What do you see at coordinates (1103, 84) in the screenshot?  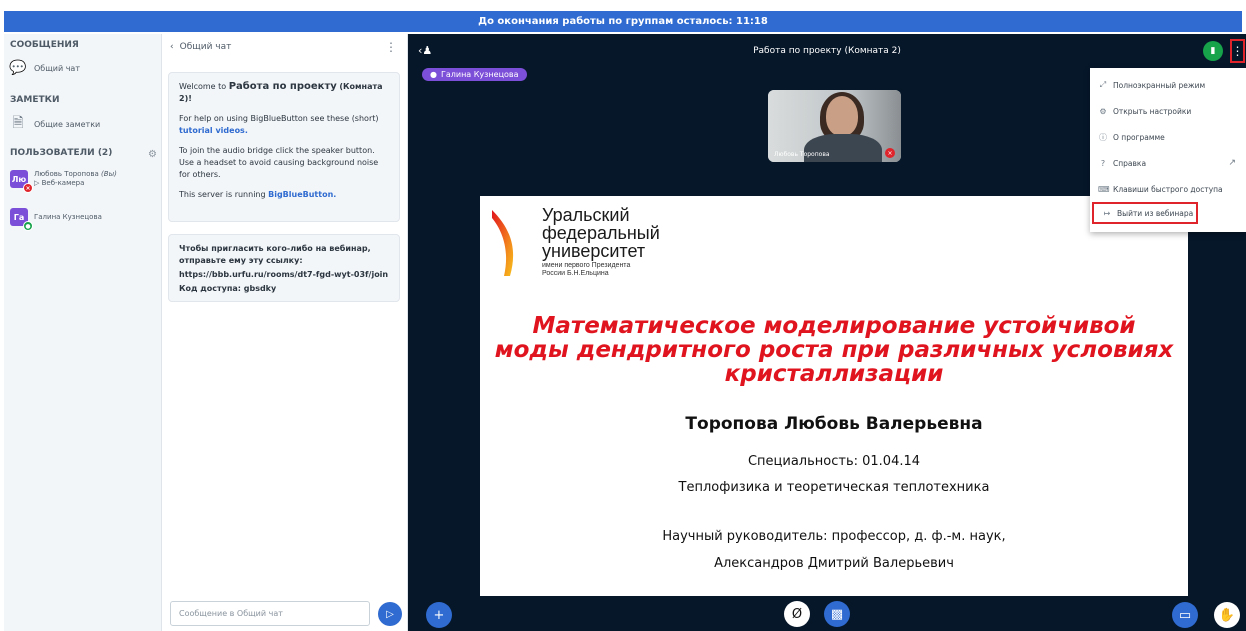 I see `fullscreen-icon: ⤢` at bounding box center [1103, 84].